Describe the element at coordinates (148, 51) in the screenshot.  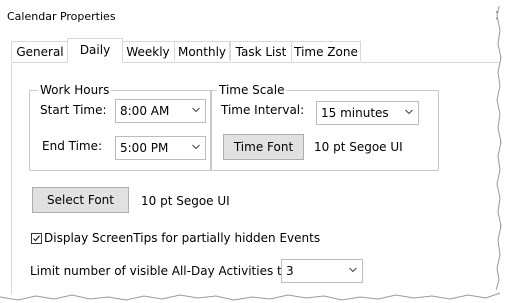
I see `tab-weekly: Weekly` at that location.